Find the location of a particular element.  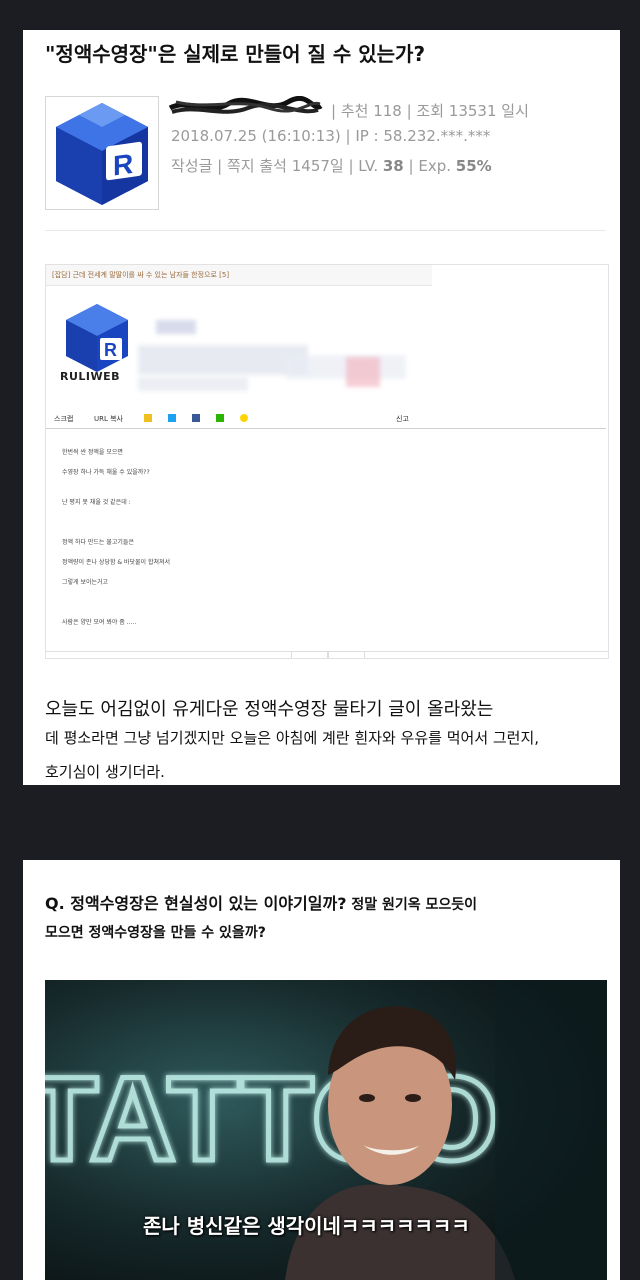

user-exp: 55% is located at coordinates (473, 166).